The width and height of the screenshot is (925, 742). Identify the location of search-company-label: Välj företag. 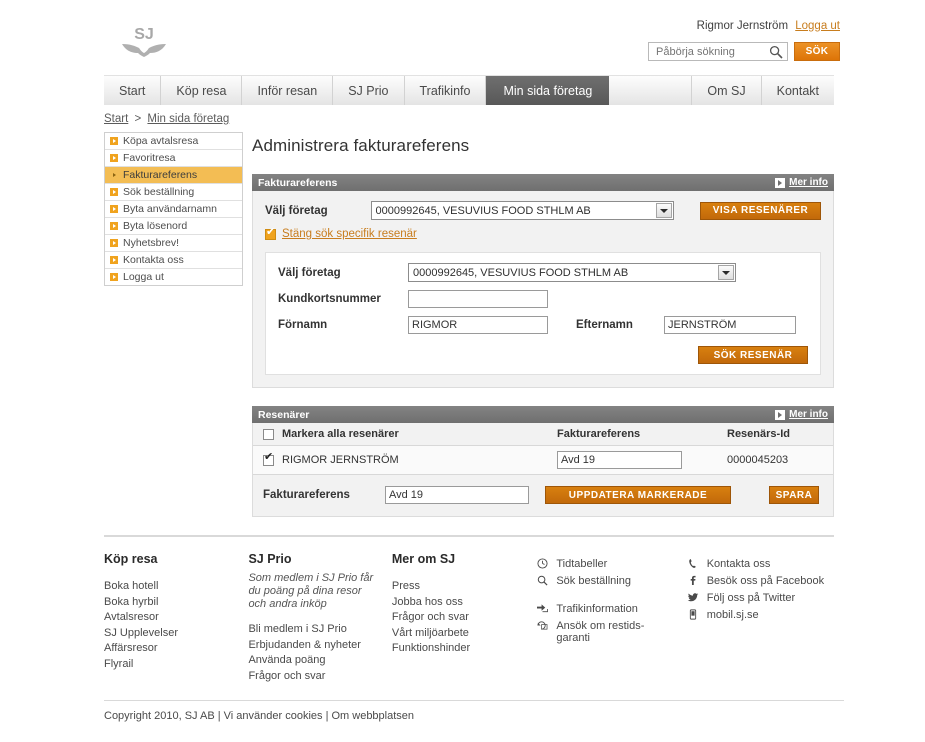
(309, 272).